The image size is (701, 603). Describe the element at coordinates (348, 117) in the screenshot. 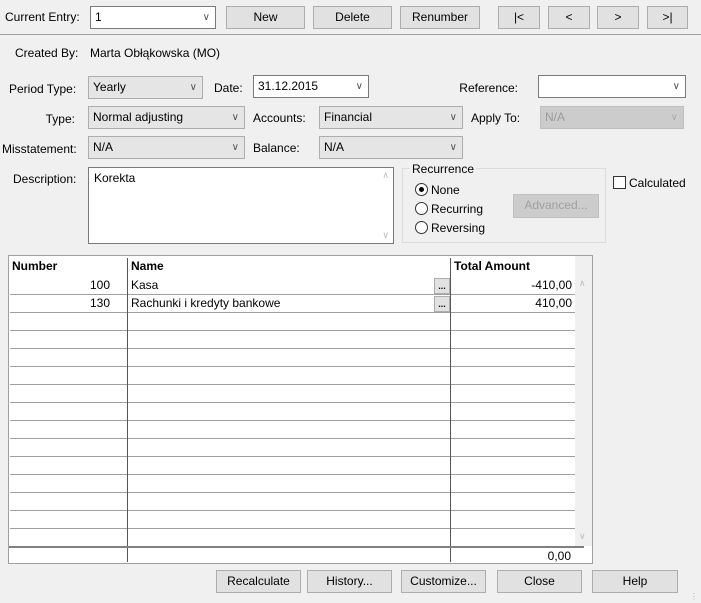

I see `accounts-value: Financial` at that location.